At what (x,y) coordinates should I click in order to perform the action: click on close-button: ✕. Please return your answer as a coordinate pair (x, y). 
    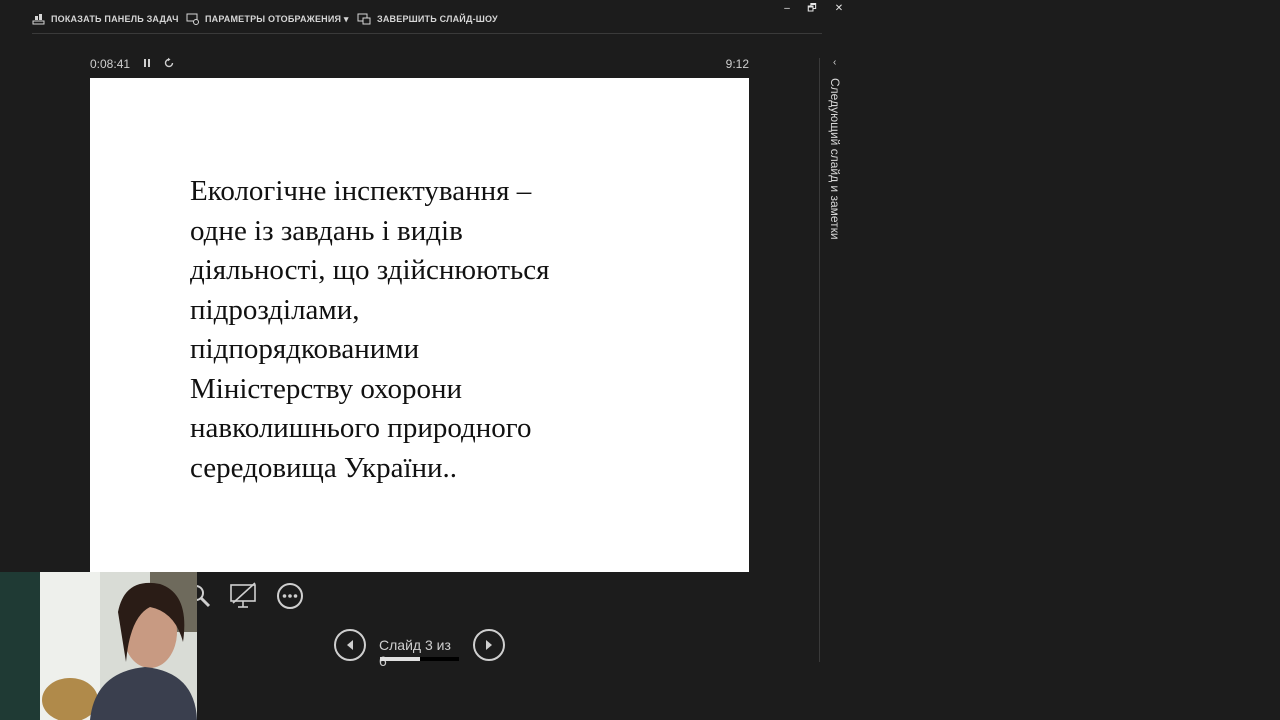
    Looking at the image, I should click on (839, 9).